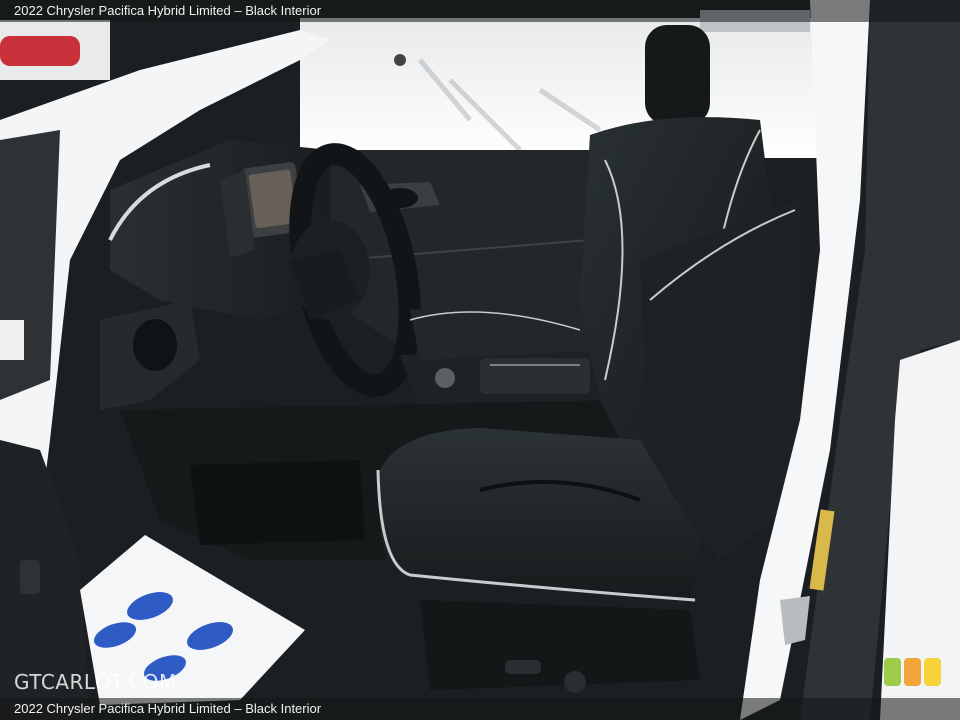 This screenshot has height=720, width=960. I want to click on gtcarlot-watermark: GTCARLOT.COM, so click(95, 682).